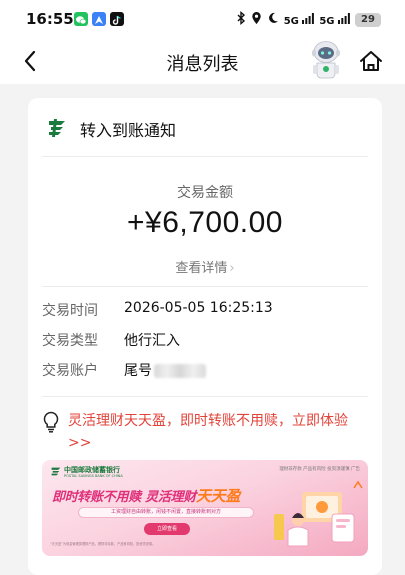  I want to click on status-bar: 16:55 5G 5G 29, so click(202, 19).